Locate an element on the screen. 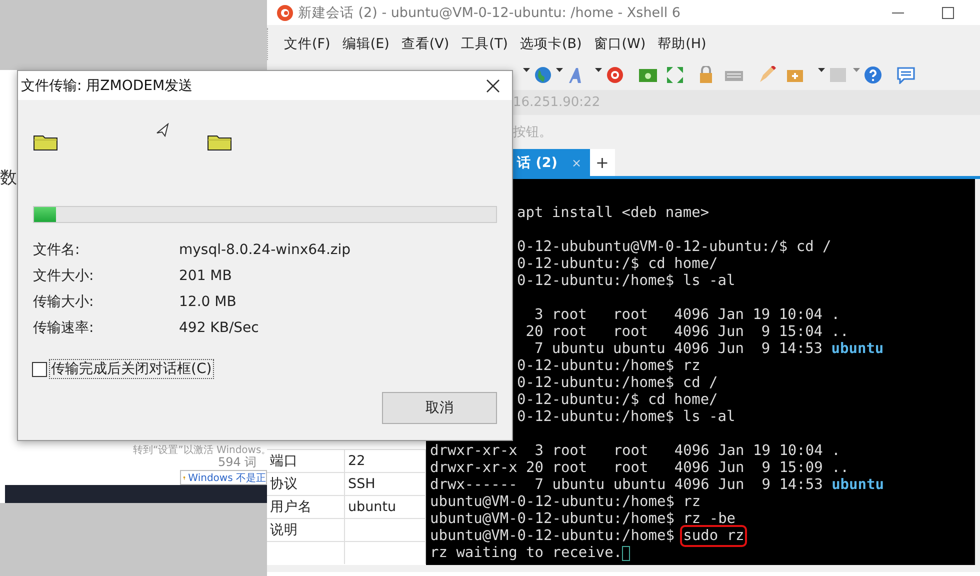 Image resolution: width=980 pixels, height=576 pixels. field-value: 201 MB is located at coordinates (206, 276).